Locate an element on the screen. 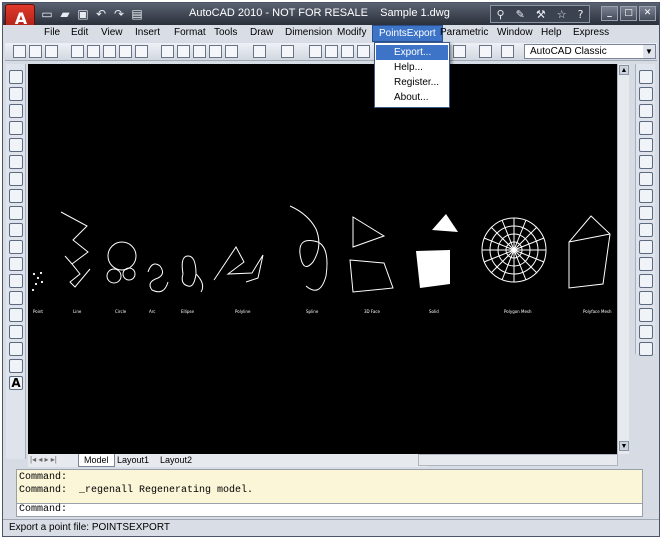 Image resolution: width=665 pixels, height=541 pixels. menu-modify: Modify is located at coordinates (351, 32).